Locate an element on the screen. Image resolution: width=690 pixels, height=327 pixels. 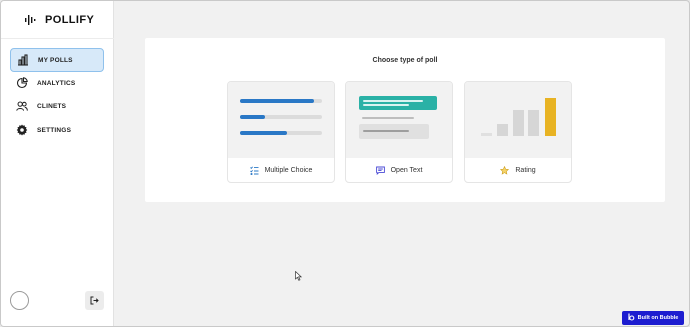
sidebar-item-settings: SETTINGS is located at coordinates (57, 130).